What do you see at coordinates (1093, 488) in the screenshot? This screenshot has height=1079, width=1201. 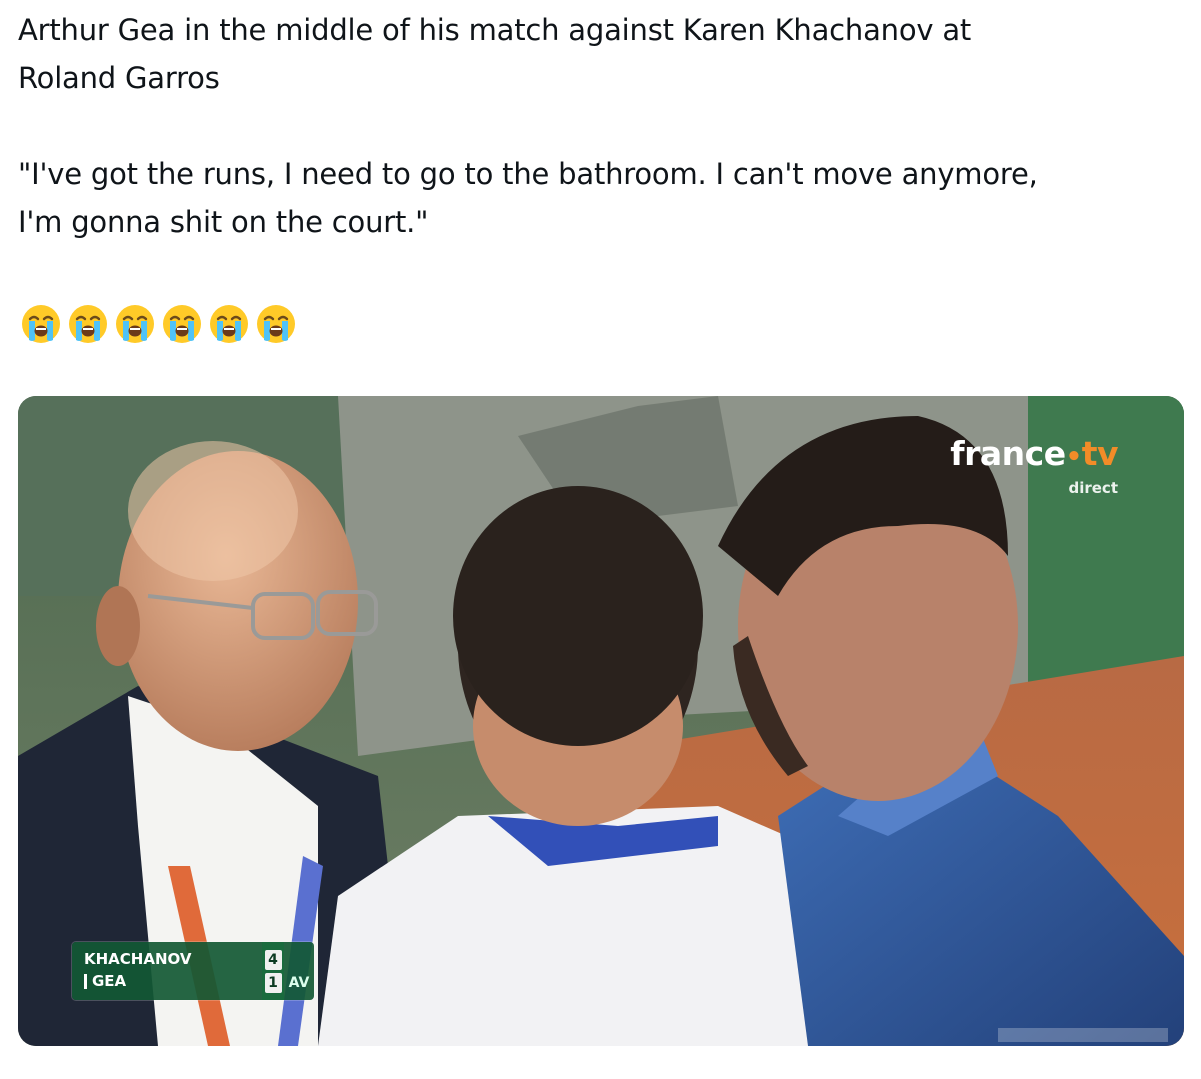 I see `live-label: direct` at bounding box center [1093, 488].